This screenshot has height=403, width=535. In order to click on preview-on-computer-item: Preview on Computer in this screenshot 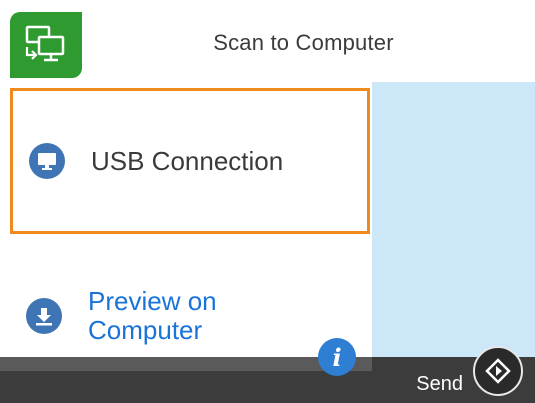, I will do `click(191, 316)`.